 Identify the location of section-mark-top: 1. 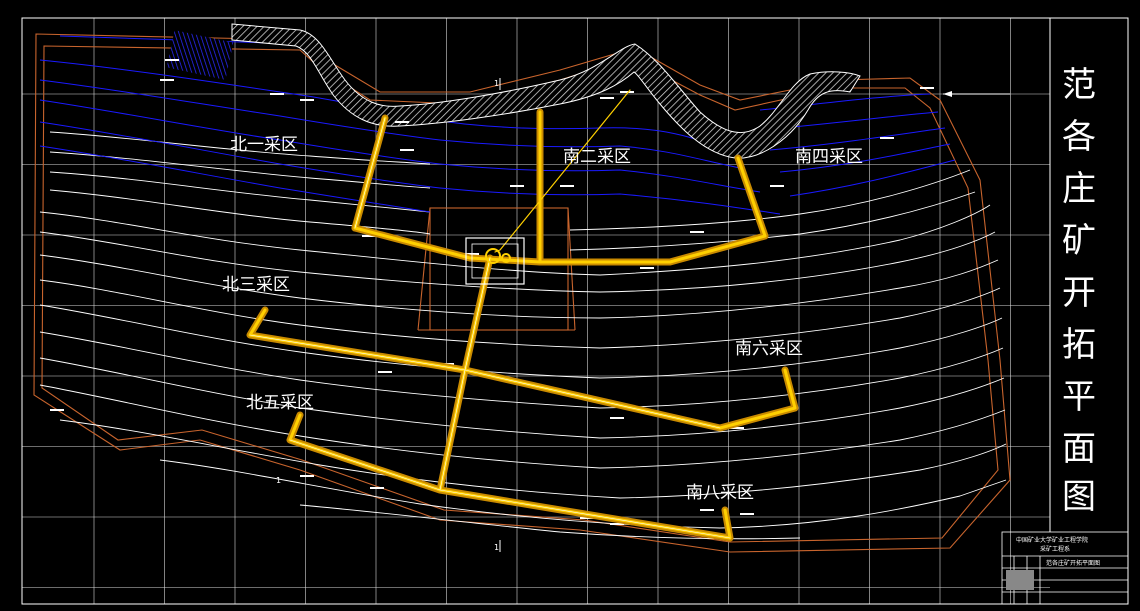
(496, 83).